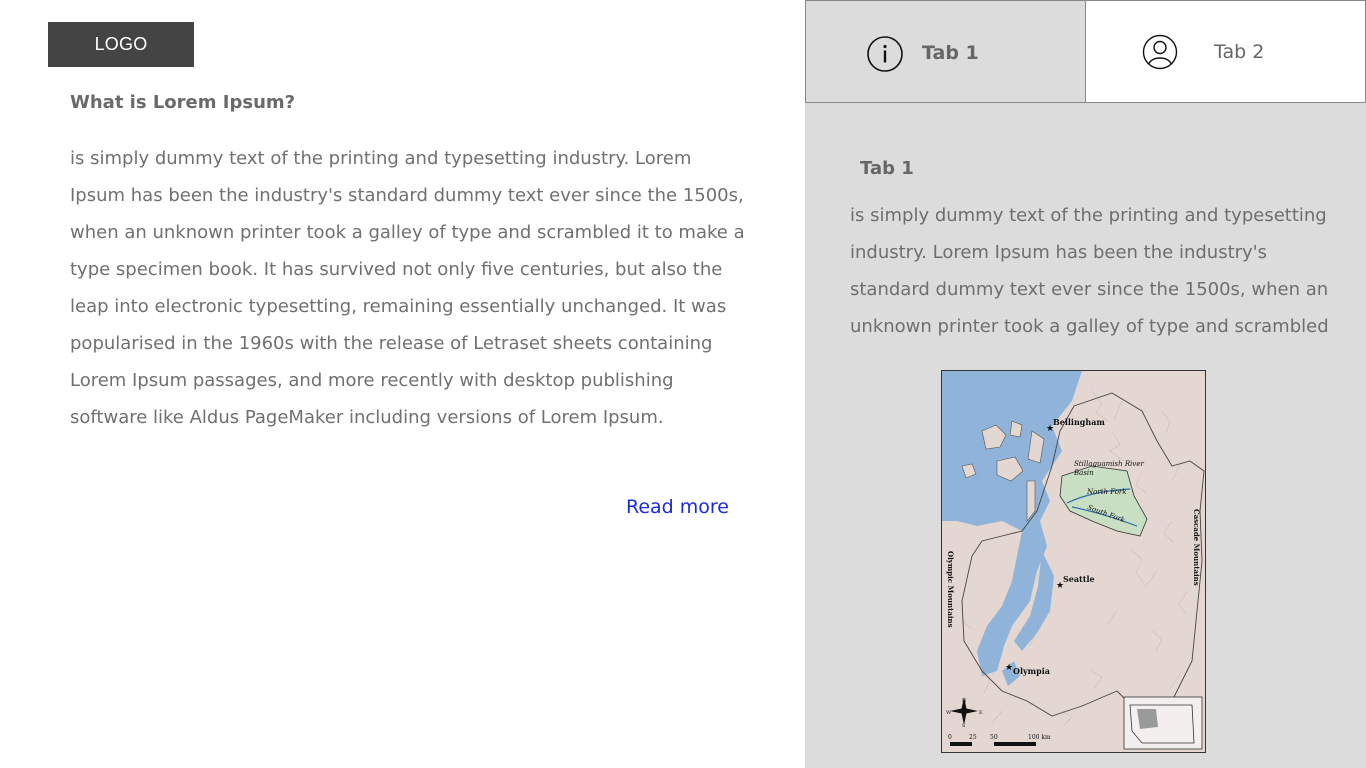 Image resolution: width=1366 pixels, height=768 pixels. I want to click on read-more-link: Read more, so click(677, 507).